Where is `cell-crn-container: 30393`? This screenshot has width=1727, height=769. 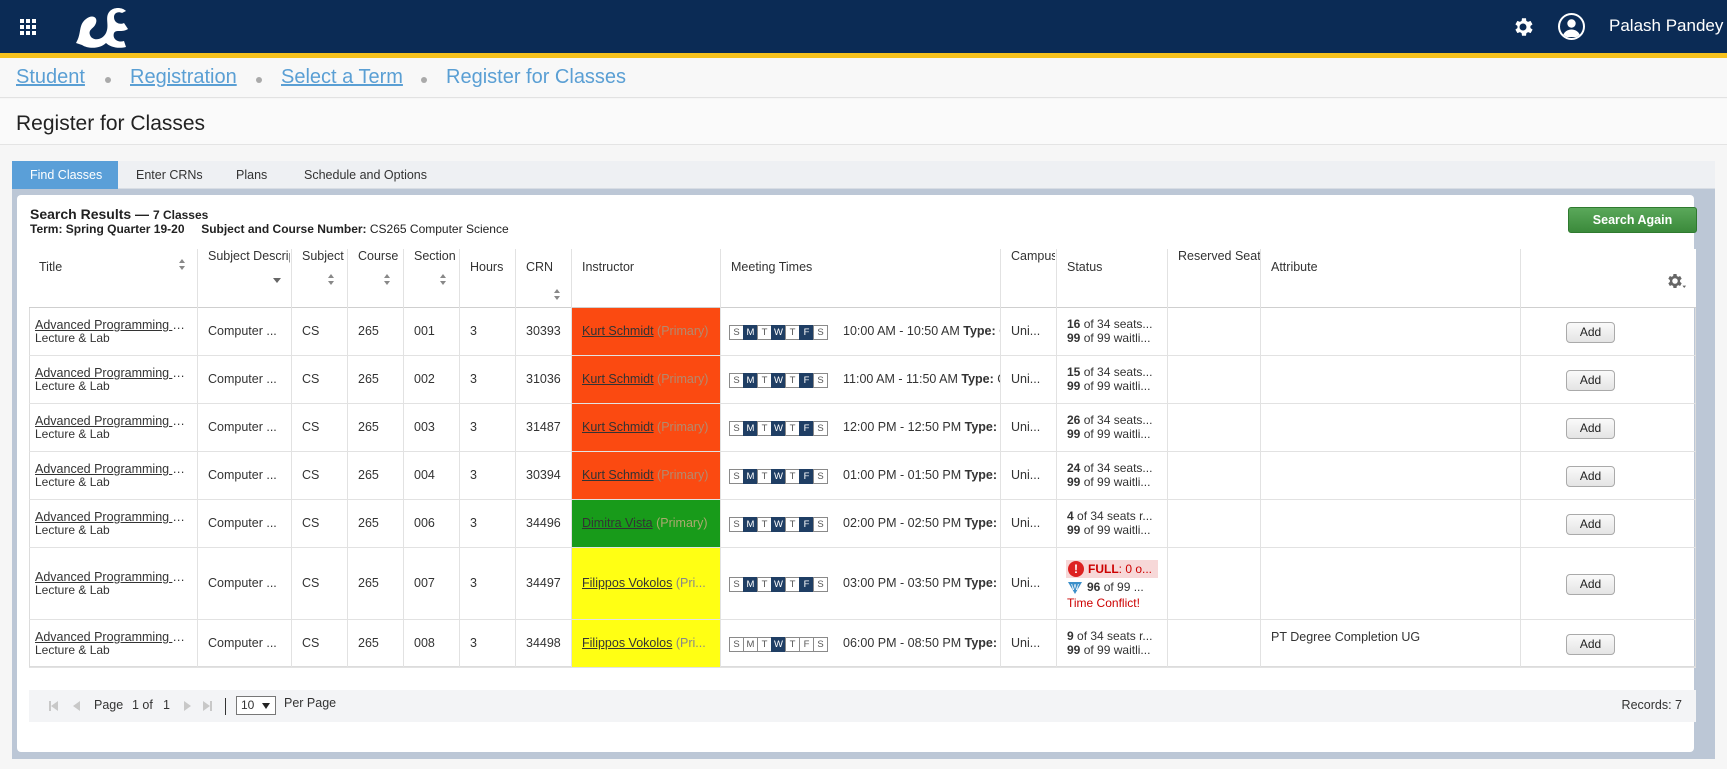
cell-crn-container: 30393 is located at coordinates (544, 331).